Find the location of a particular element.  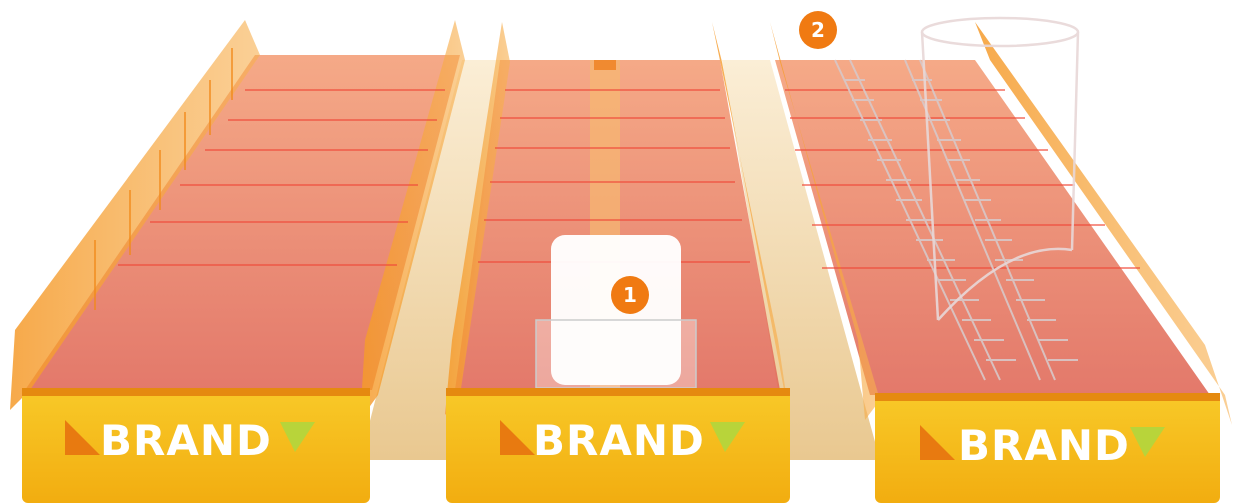

callout-badge-1: 1 is located at coordinates (630, 295).